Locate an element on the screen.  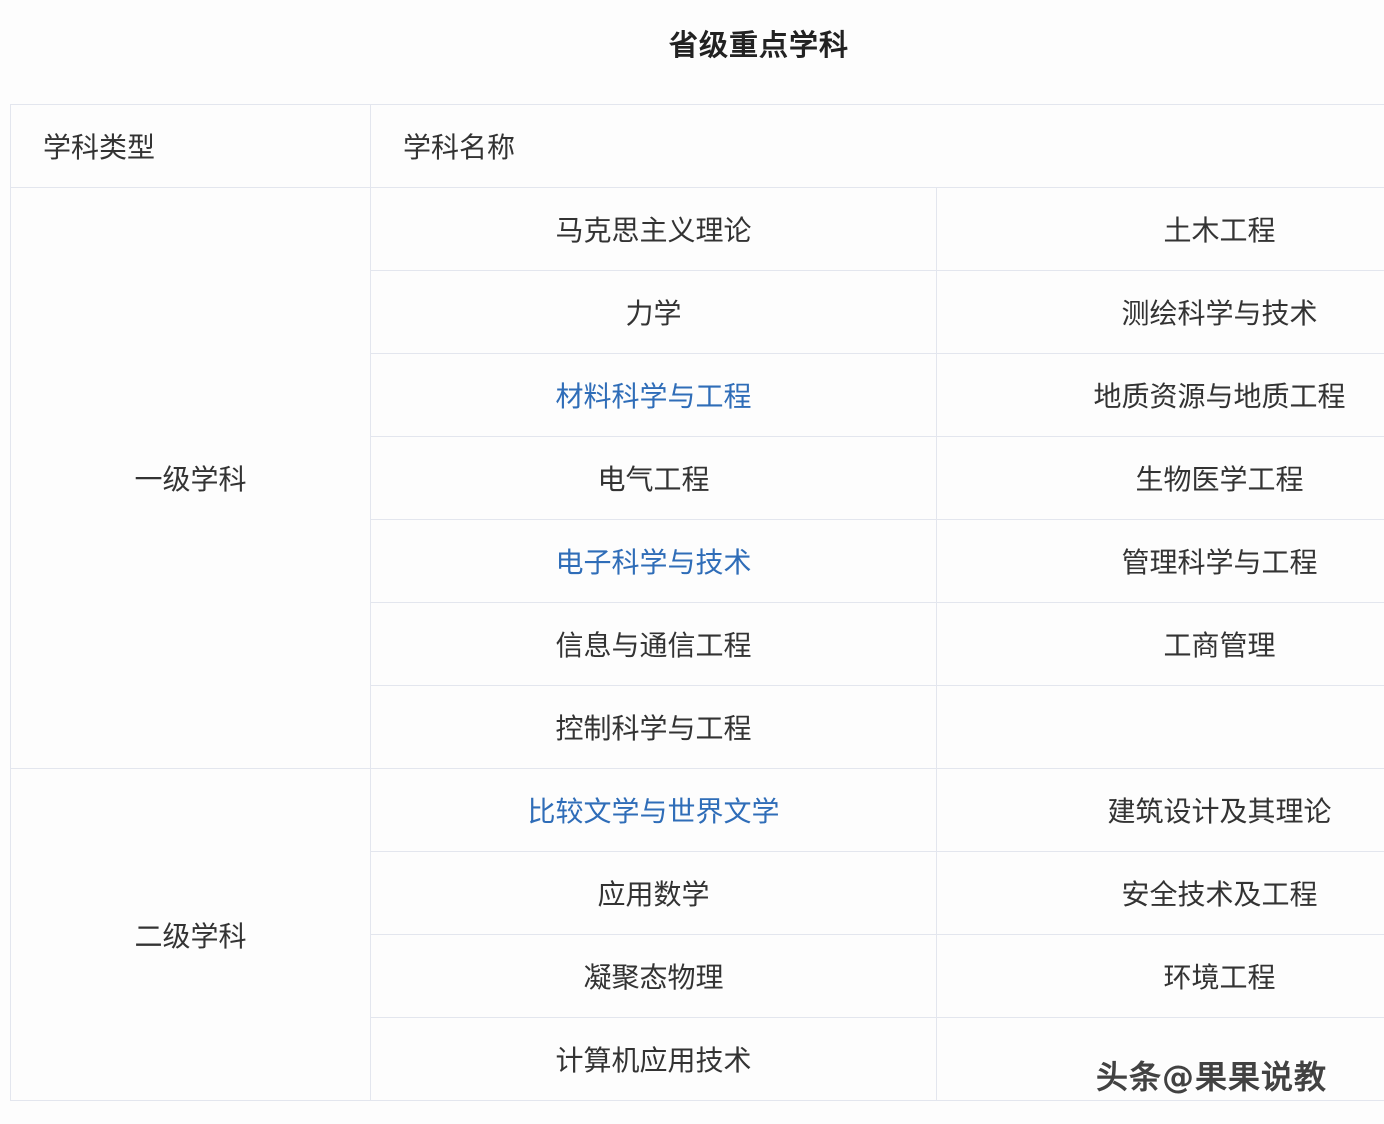
subject-name-cell: 应用数学 is located at coordinates (653, 893).